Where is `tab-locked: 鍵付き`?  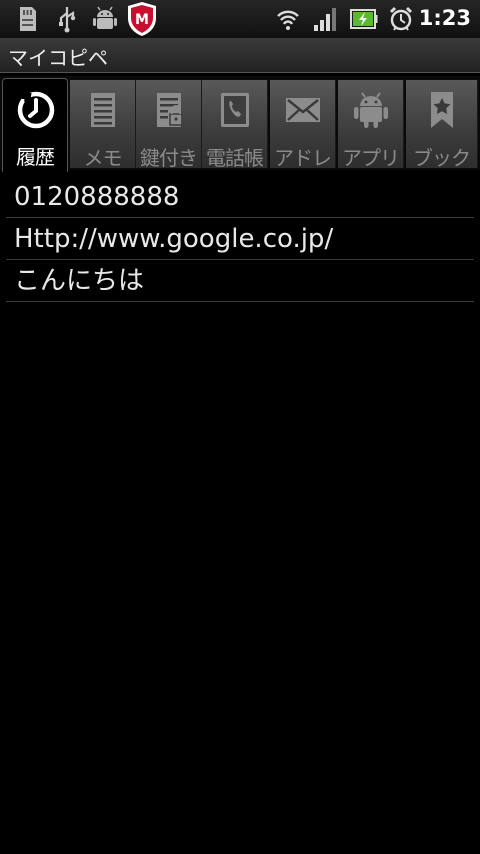 tab-locked: 鍵付き is located at coordinates (169, 124).